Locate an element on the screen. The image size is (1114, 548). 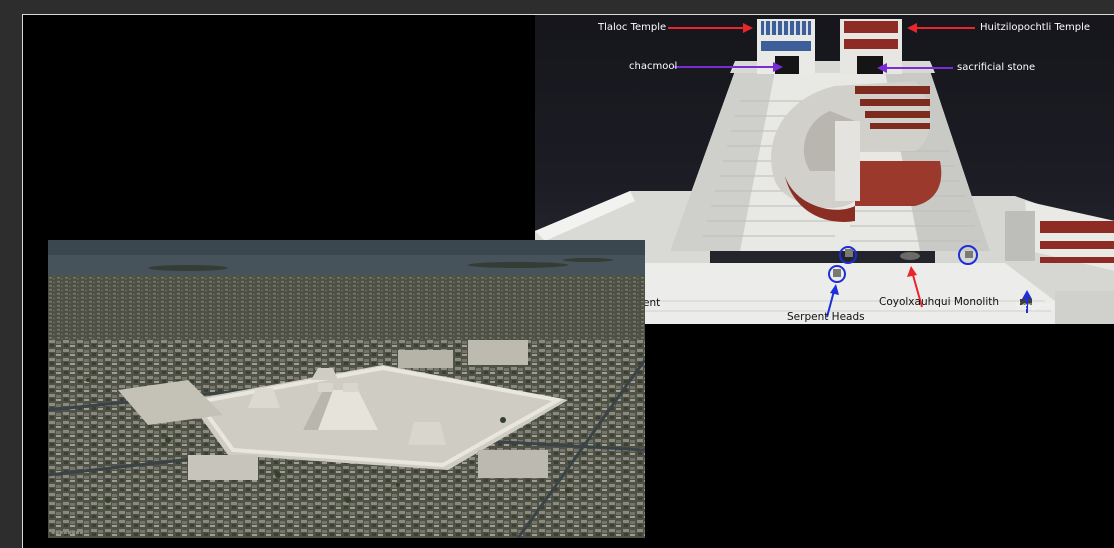
label-huitzilopochtli-temple: Huitzilopochtli Temple is located at coordinates (1035, 27).